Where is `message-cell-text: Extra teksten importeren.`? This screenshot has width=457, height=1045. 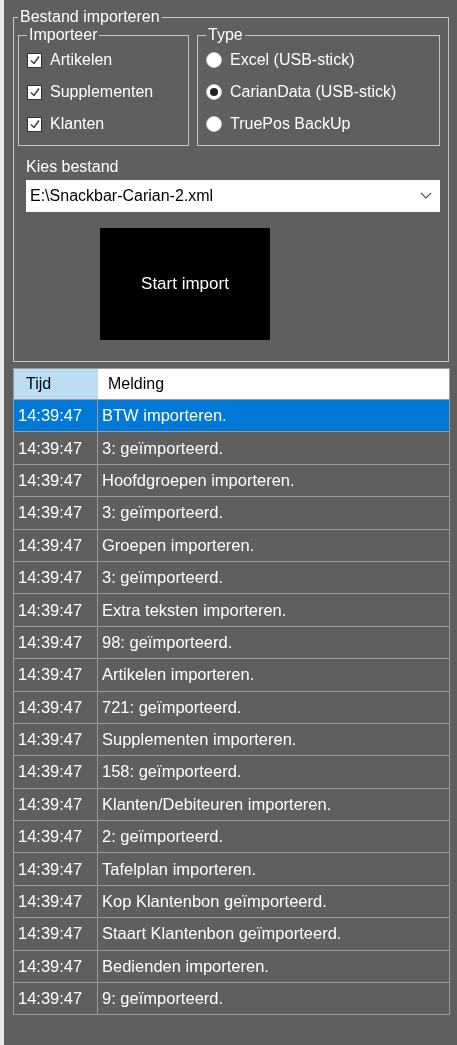
message-cell-text: Extra teksten importeren. is located at coordinates (194, 610).